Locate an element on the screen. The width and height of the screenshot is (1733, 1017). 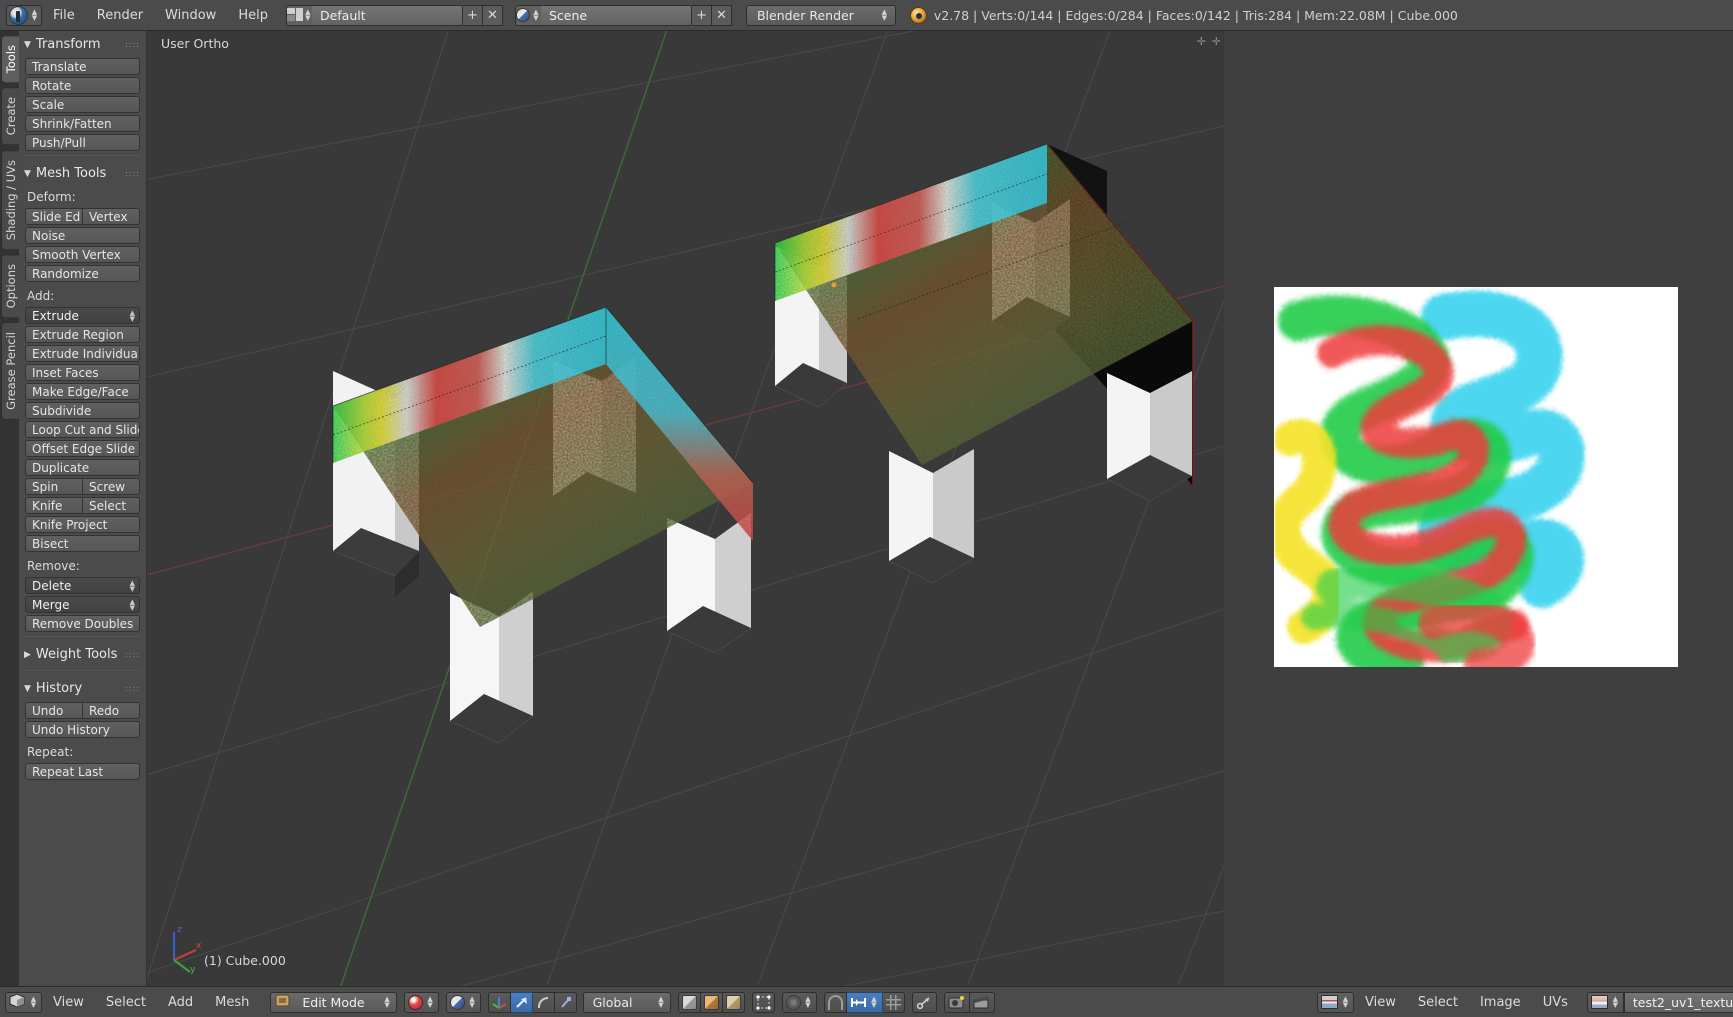
toolshelf-tab-grease-pencil: Grease Pencil is located at coordinates (10, 371).